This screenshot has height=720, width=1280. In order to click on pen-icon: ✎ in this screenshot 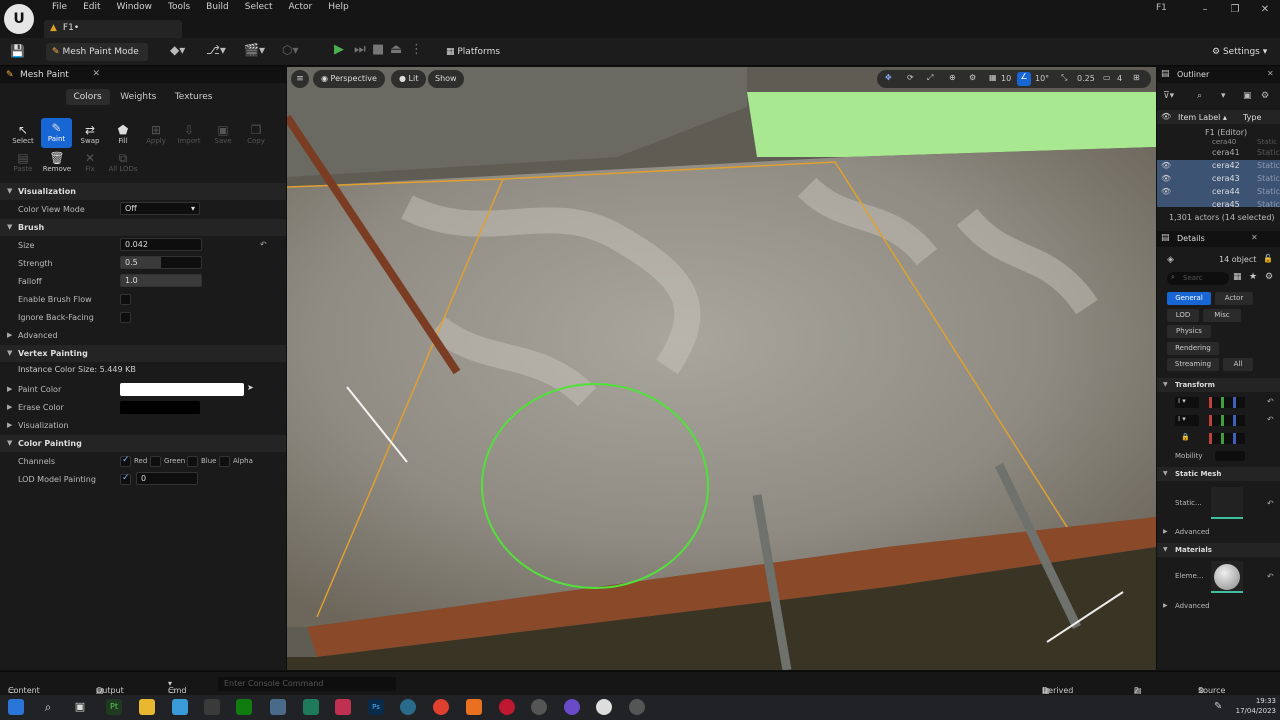, I will do `click(1218, 706)`.